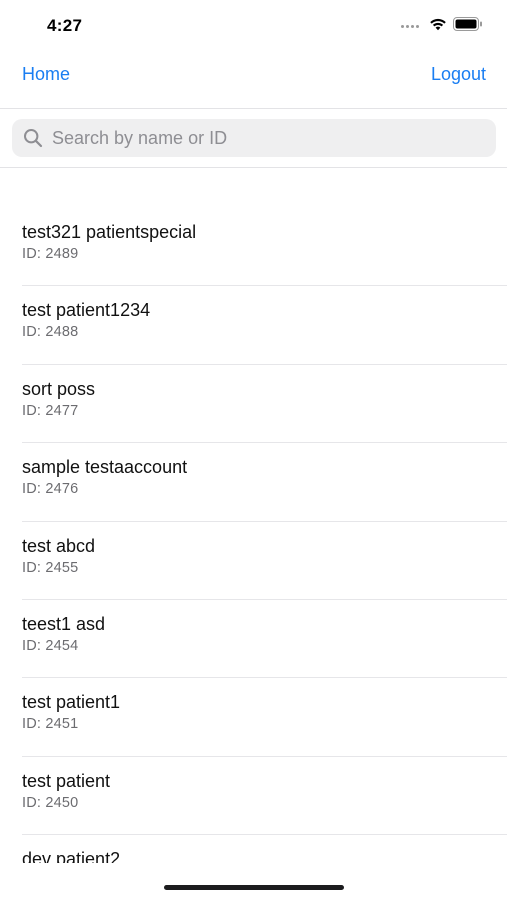  Describe the element at coordinates (50, 410) in the screenshot. I see `patient-id: ID: 2477` at that location.